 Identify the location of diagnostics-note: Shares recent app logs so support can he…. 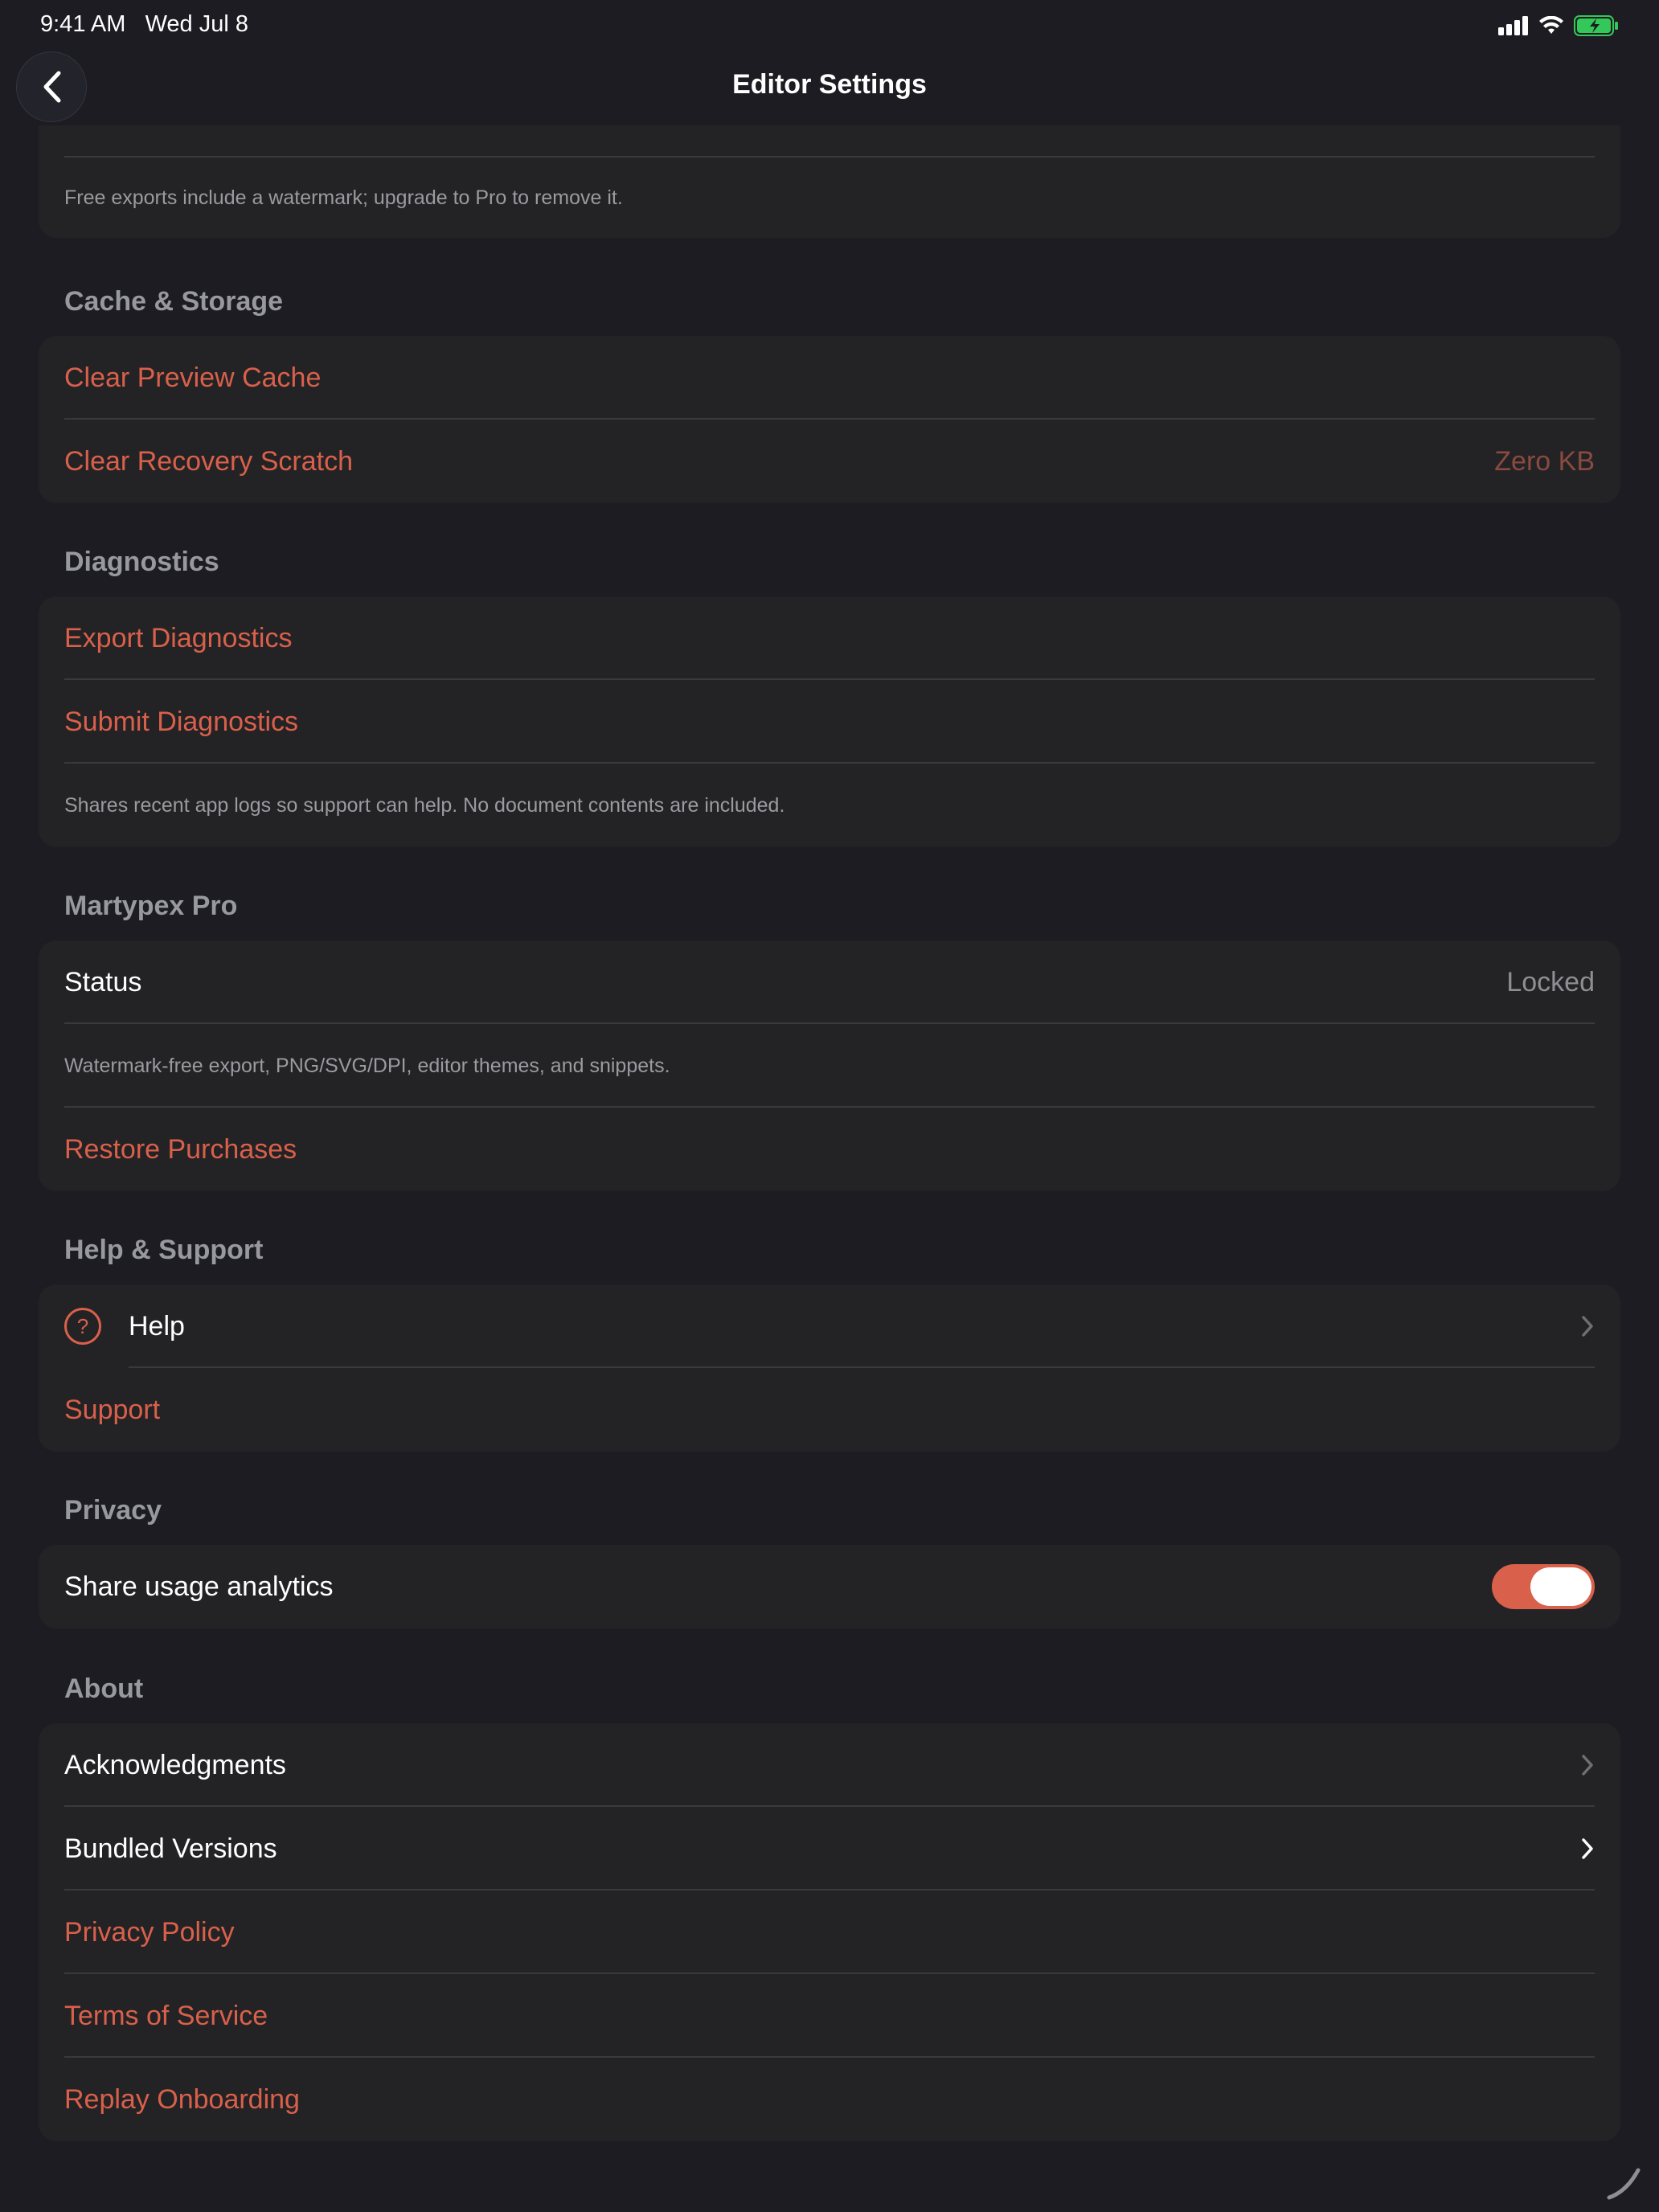
(829, 805).